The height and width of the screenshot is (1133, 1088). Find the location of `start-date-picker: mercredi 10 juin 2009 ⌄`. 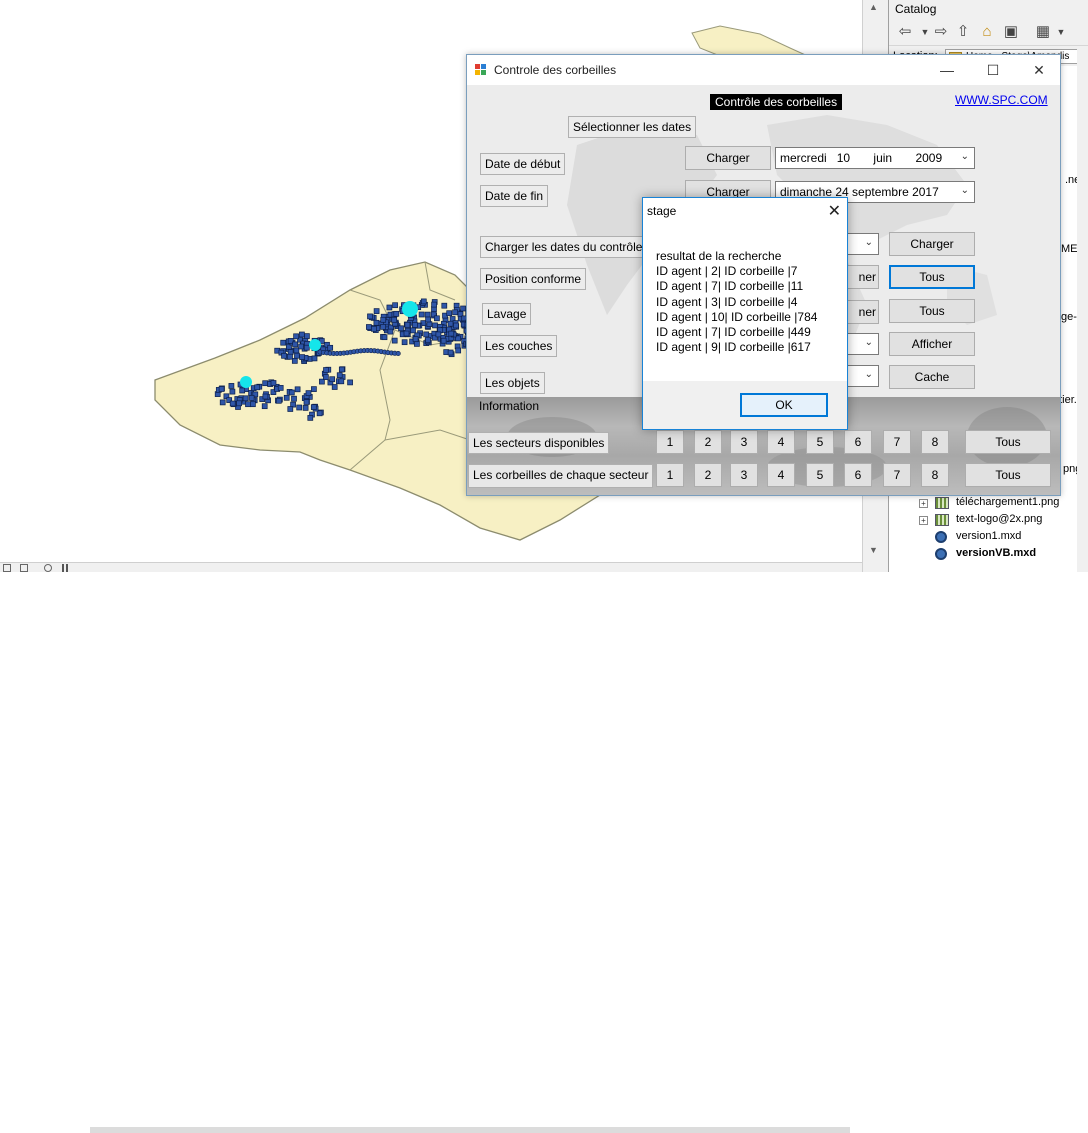

start-date-picker: mercredi 10 juin 2009 ⌄ is located at coordinates (875, 158).